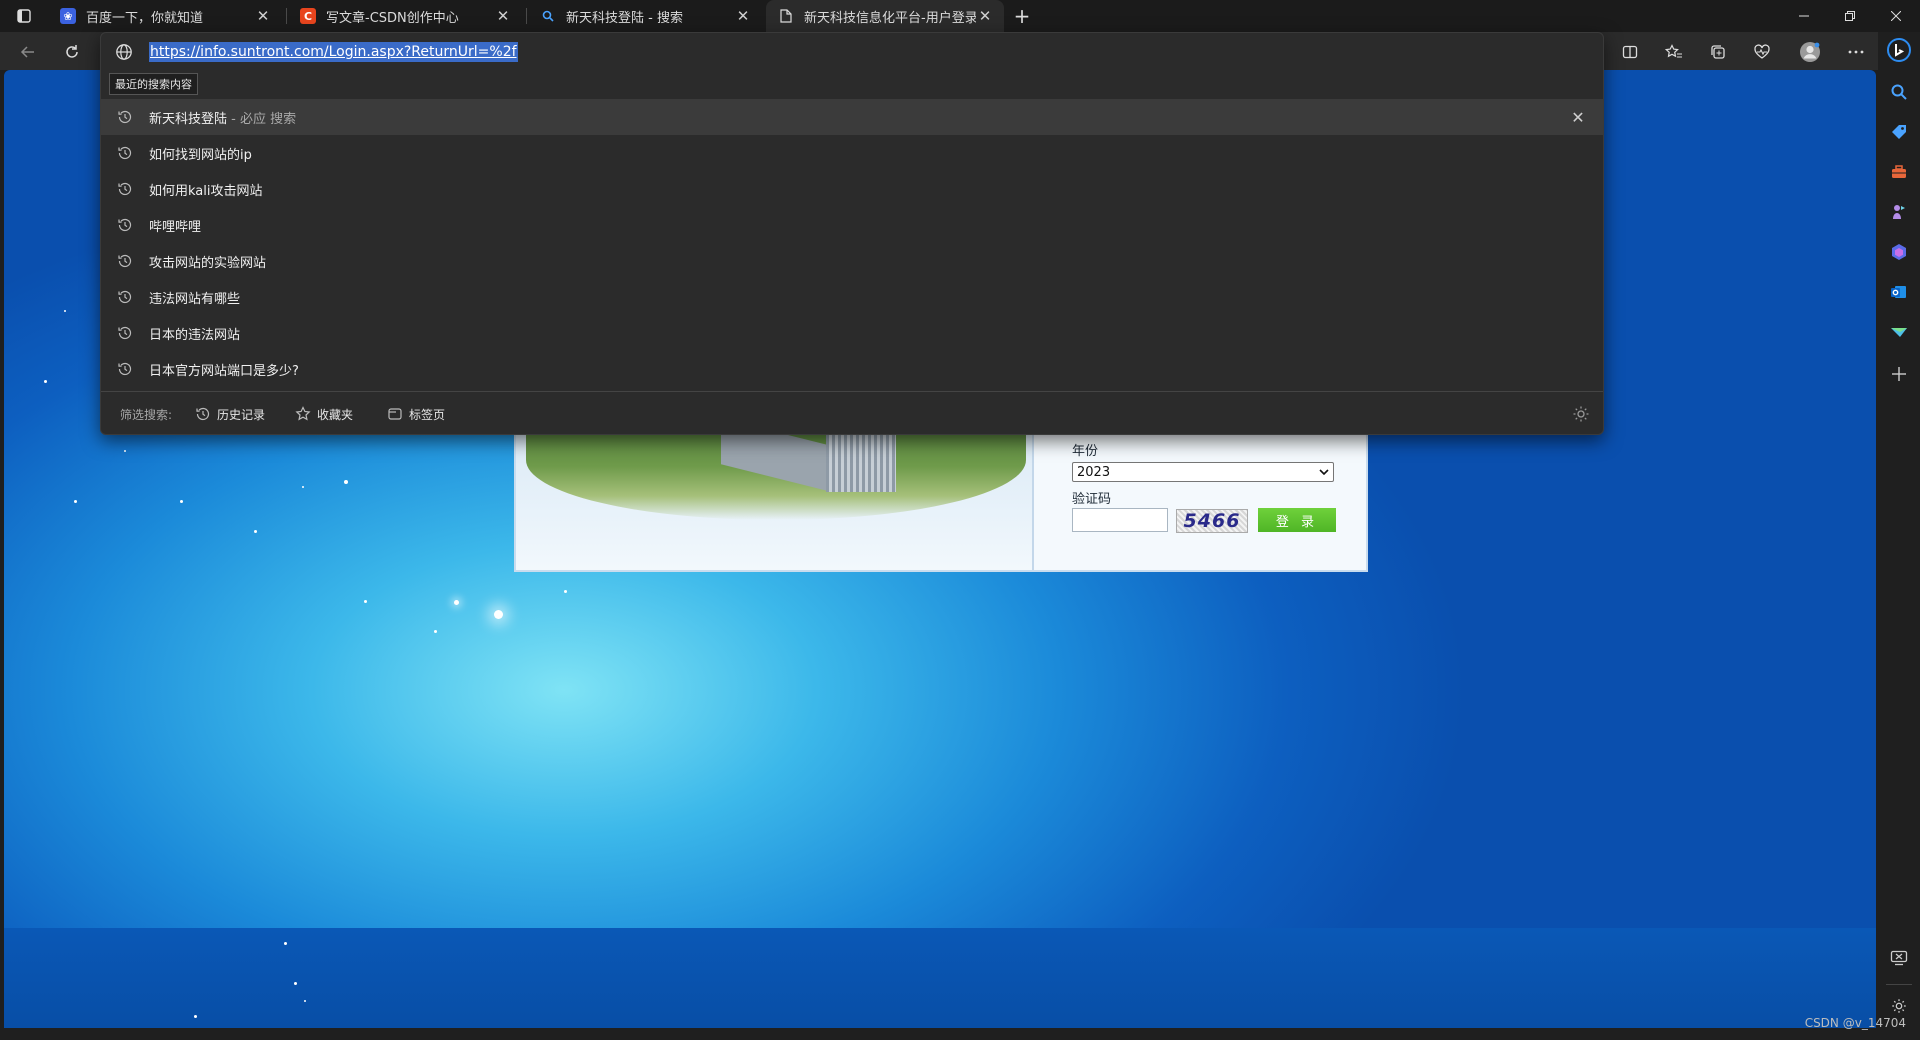  I want to click on tab-actions-button, so click(24, 16).